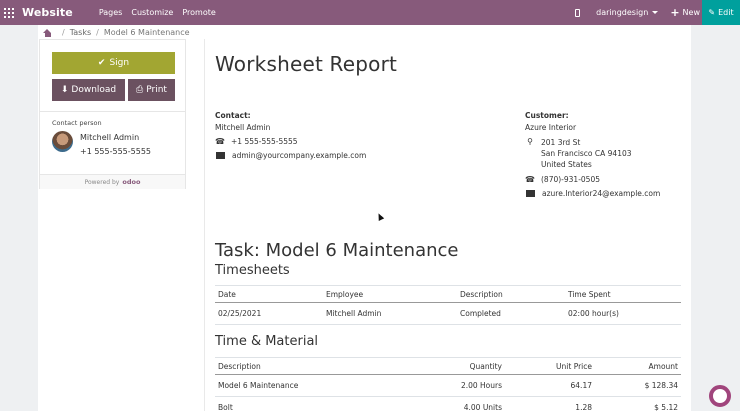  What do you see at coordinates (264, 141) in the screenshot?
I see `contact-phone: +1 555-555-5555` at bounding box center [264, 141].